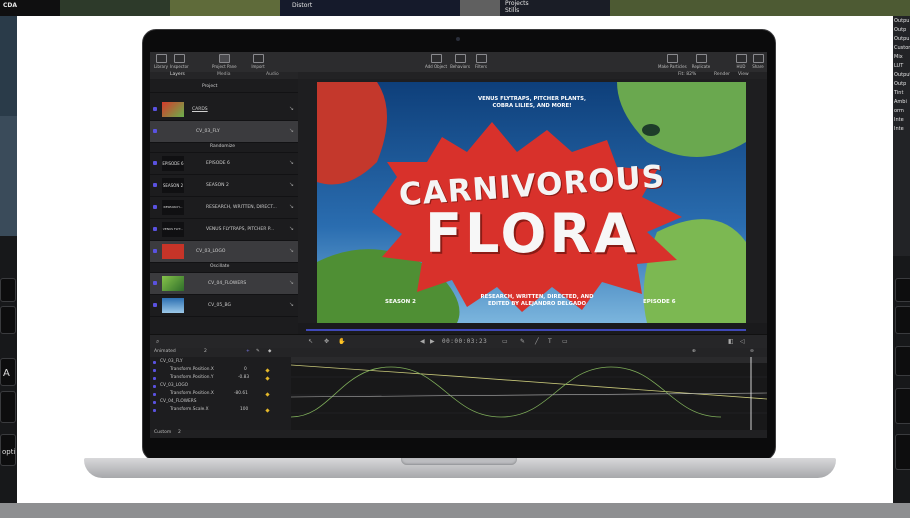 This screenshot has width=910, height=518. What do you see at coordinates (161, 61) in the screenshot?
I see `library-button: Library` at bounding box center [161, 61].